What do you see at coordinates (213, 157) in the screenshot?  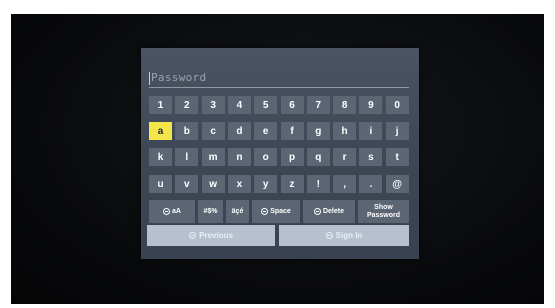 I see `key-3-3: m` at bounding box center [213, 157].